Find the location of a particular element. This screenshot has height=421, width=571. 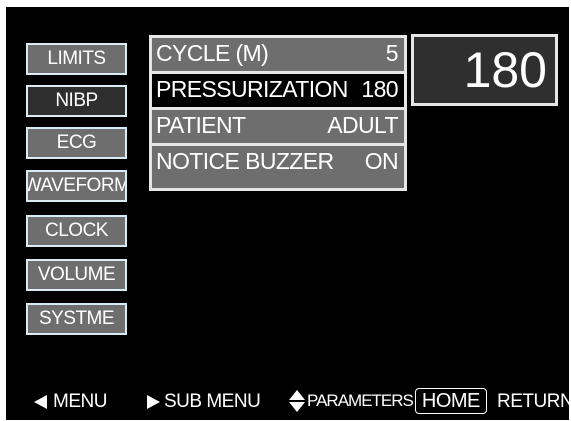

sidebar-item-label: VOLUME is located at coordinates (76, 274).